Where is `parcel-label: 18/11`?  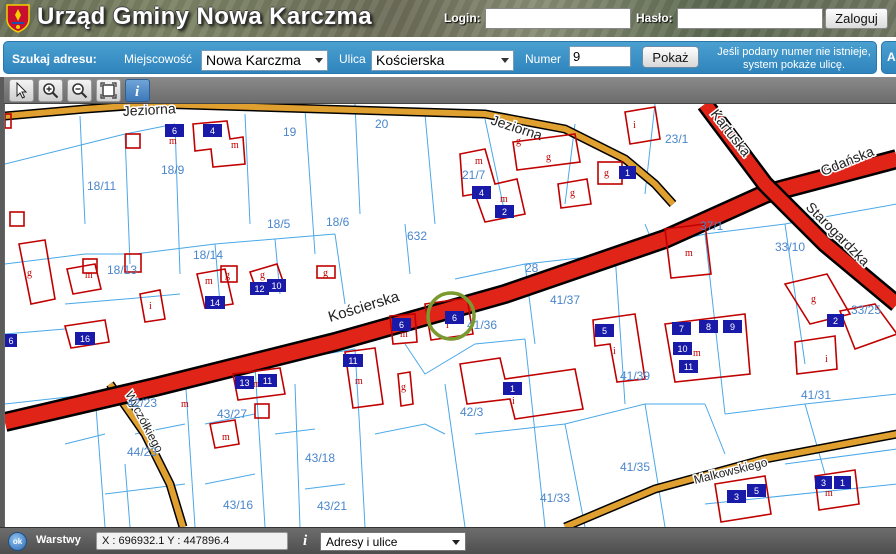 parcel-label: 18/11 is located at coordinates (101, 186).